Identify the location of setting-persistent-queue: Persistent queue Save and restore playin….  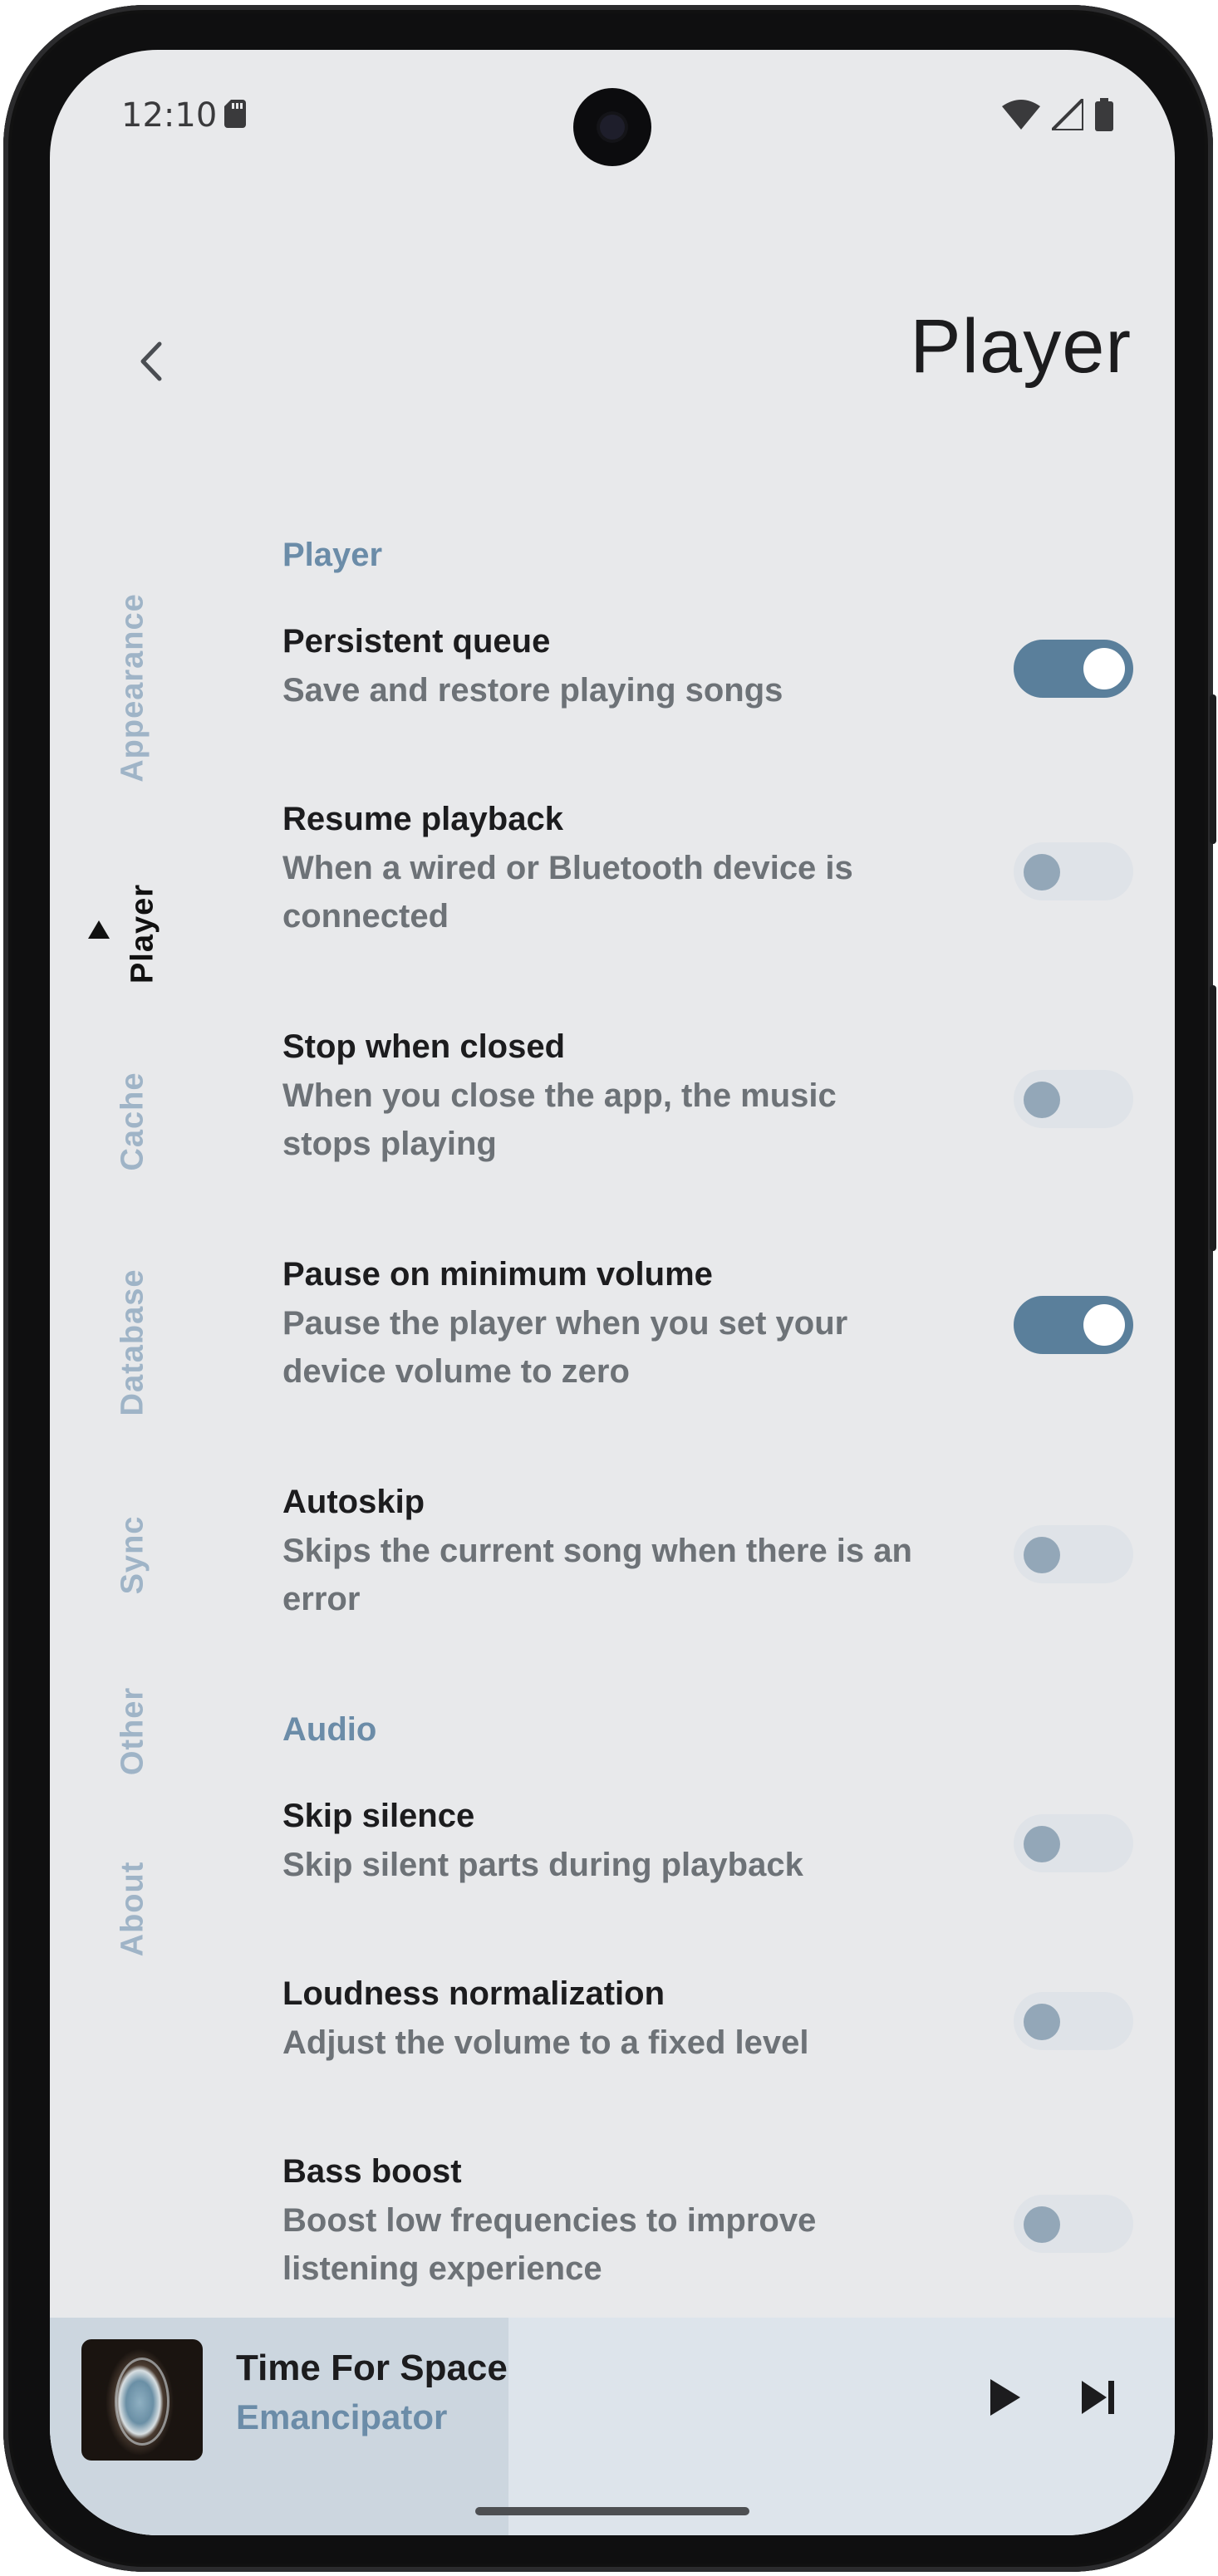
(697, 665).